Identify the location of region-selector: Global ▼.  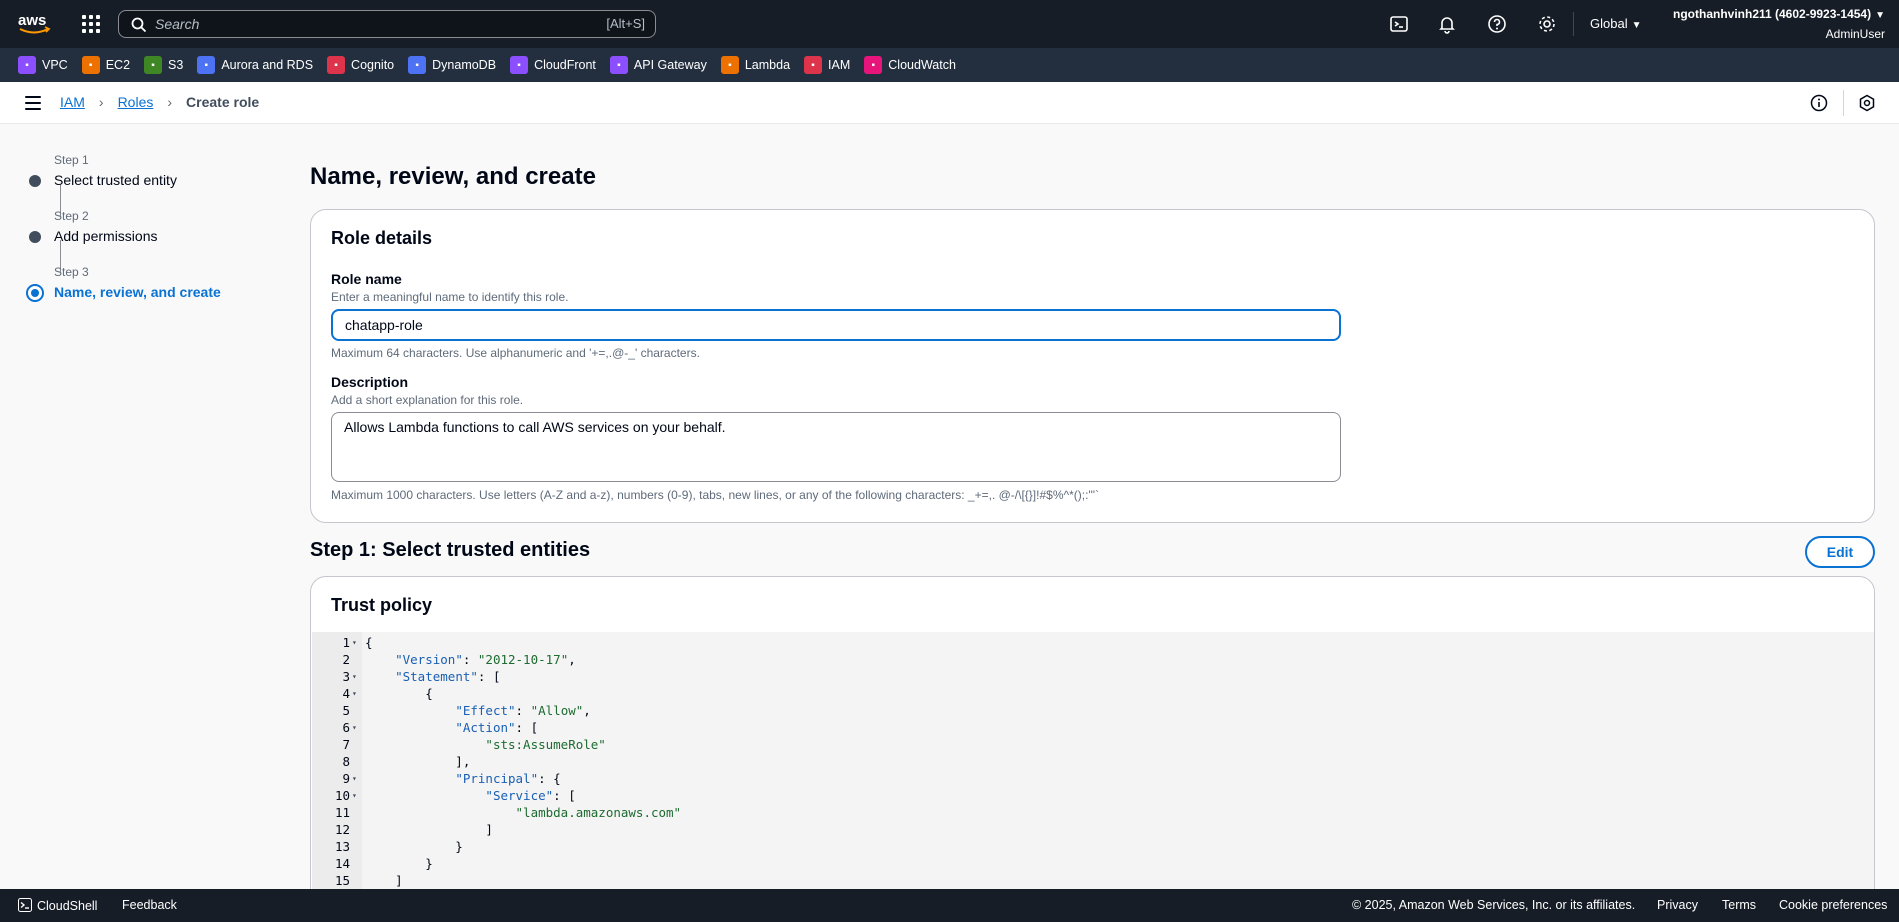
(1615, 23).